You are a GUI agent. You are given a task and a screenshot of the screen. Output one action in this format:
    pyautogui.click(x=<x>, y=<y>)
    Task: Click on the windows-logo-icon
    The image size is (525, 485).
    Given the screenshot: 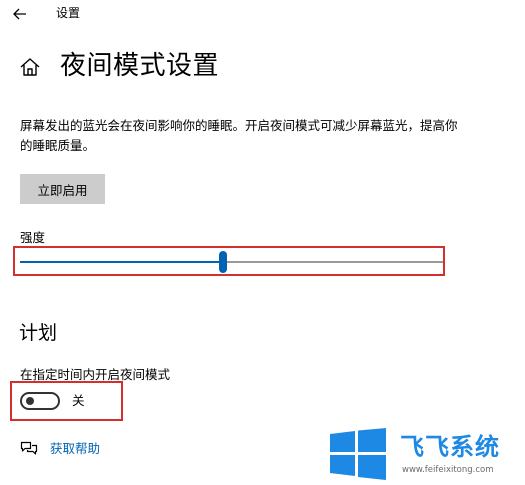 What is the action you would take?
    pyautogui.click(x=358, y=454)
    